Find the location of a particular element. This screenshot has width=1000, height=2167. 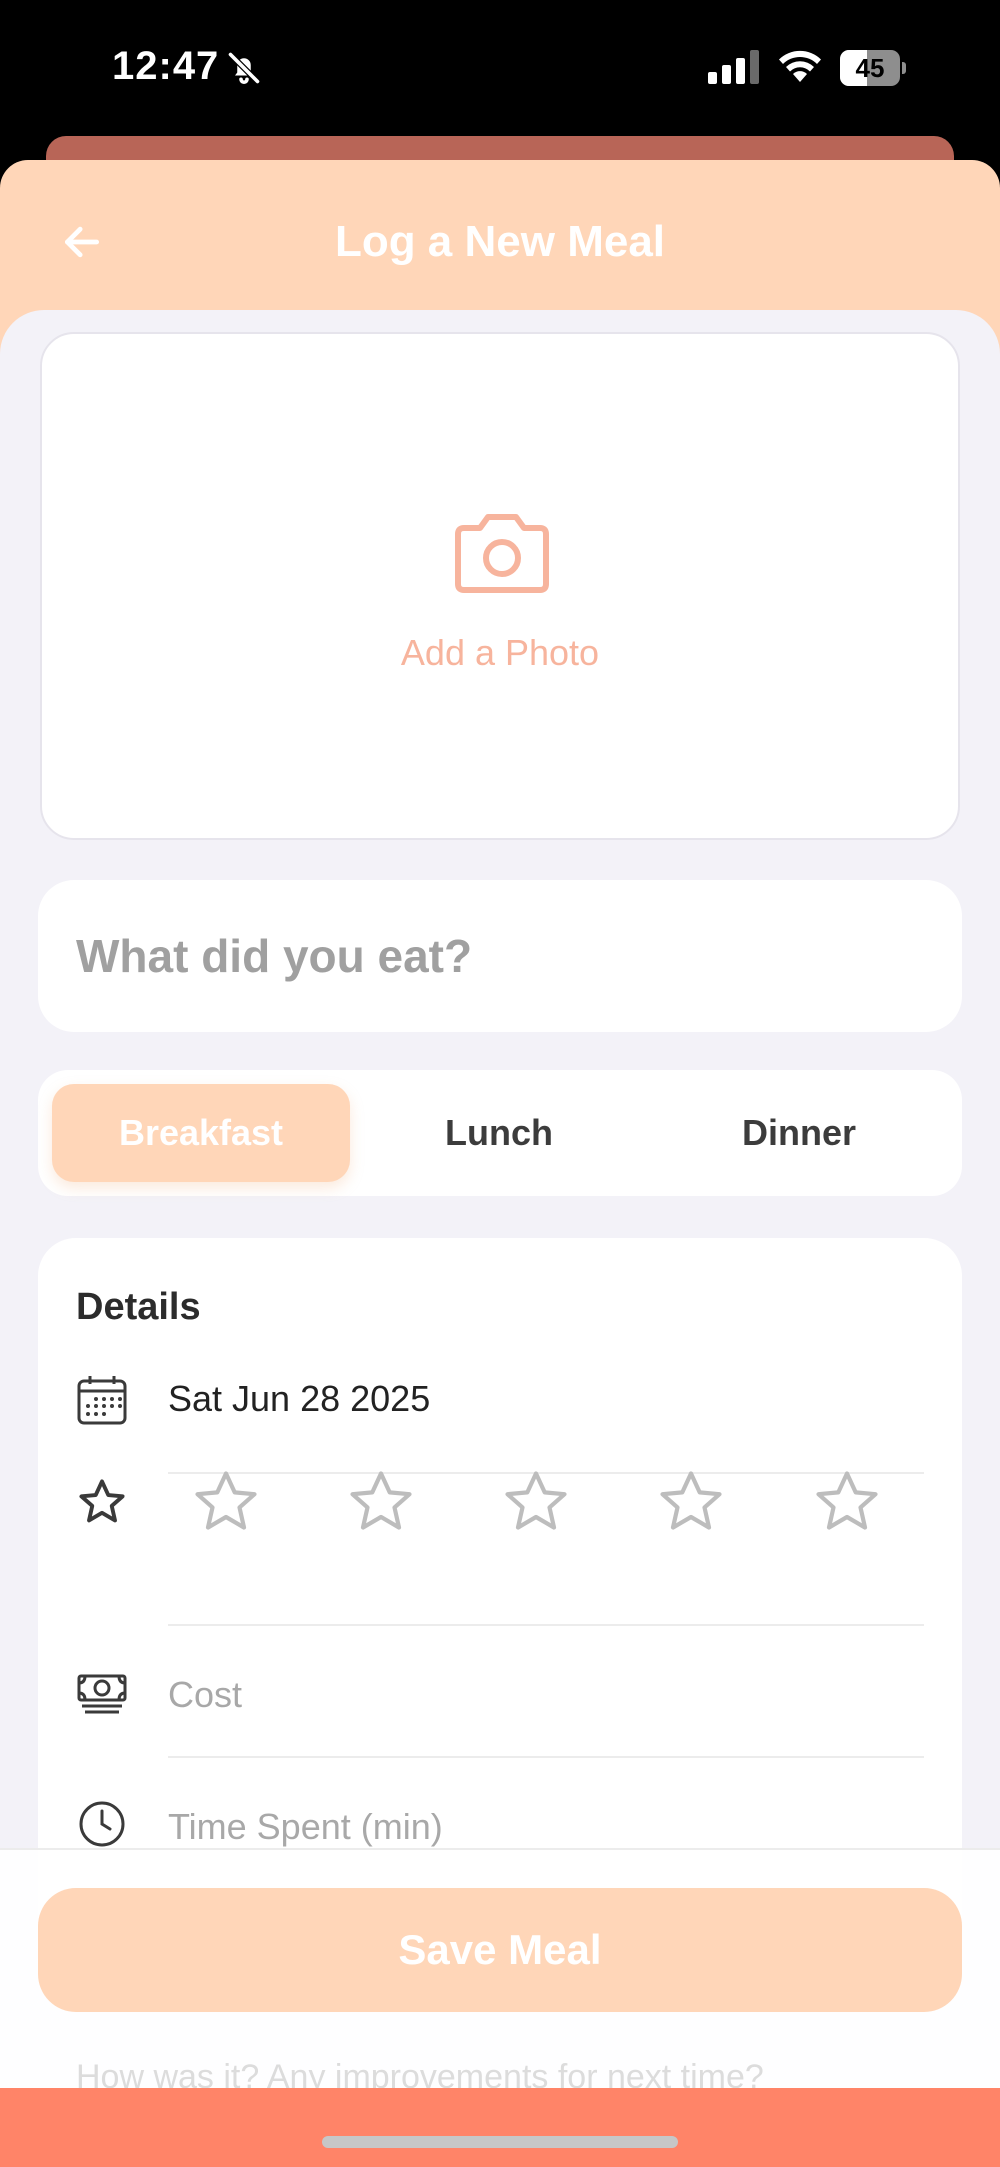

meal-name-input is located at coordinates (500, 956).